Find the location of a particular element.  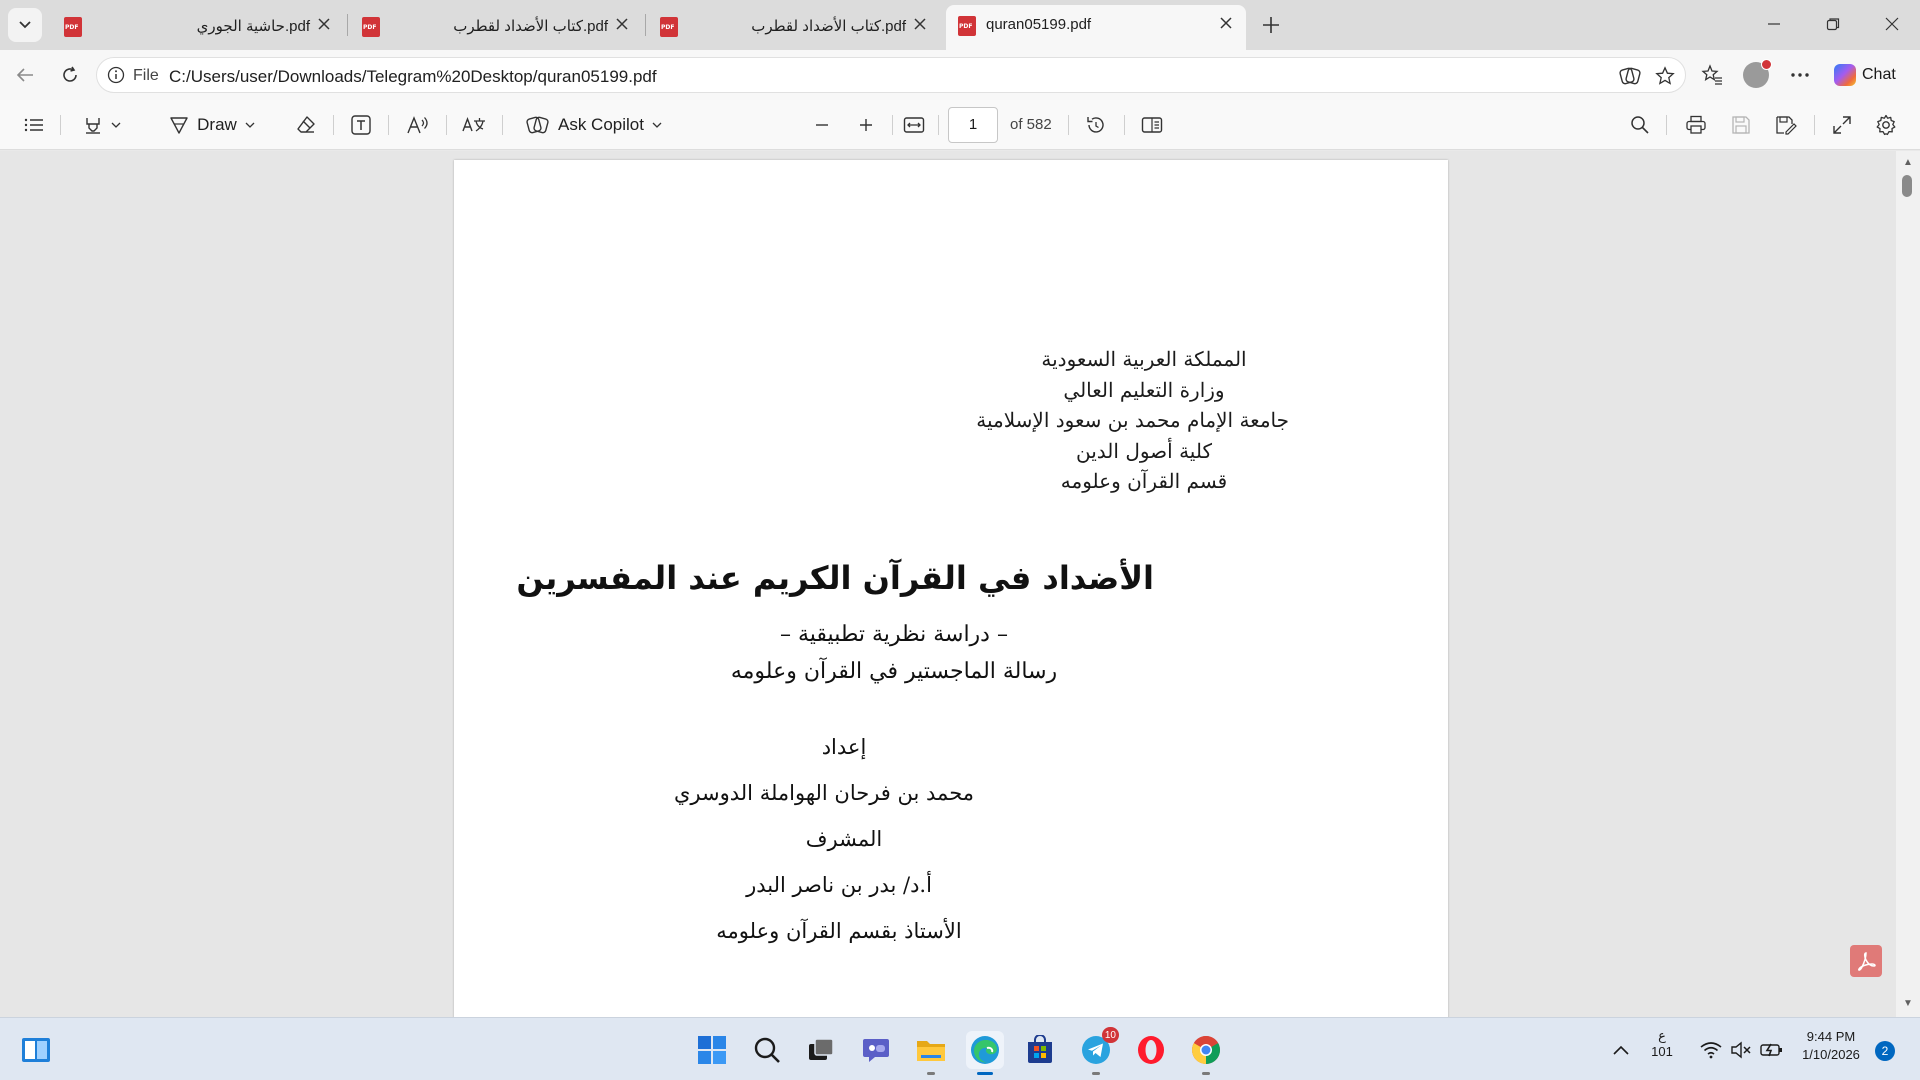

chevron-up-icon is located at coordinates (1621, 1050).